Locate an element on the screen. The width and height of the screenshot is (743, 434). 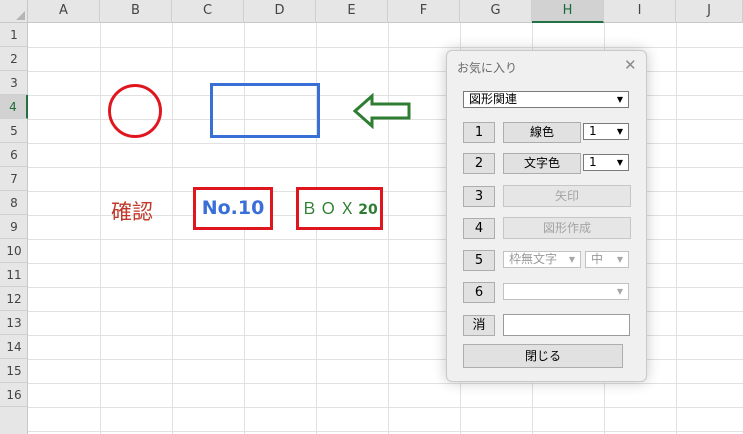
column-header-row: A B C D E F G H I J is located at coordinates (385, 11).